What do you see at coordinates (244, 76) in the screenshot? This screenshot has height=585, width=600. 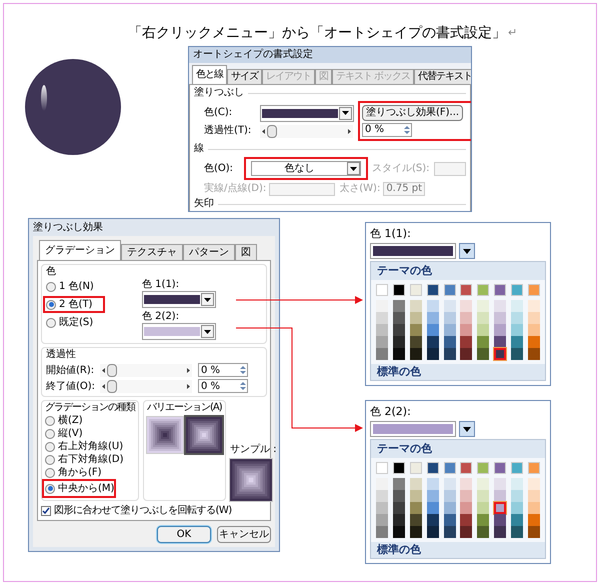 I see `tab: サイズ` at bounding box center [244, 76].